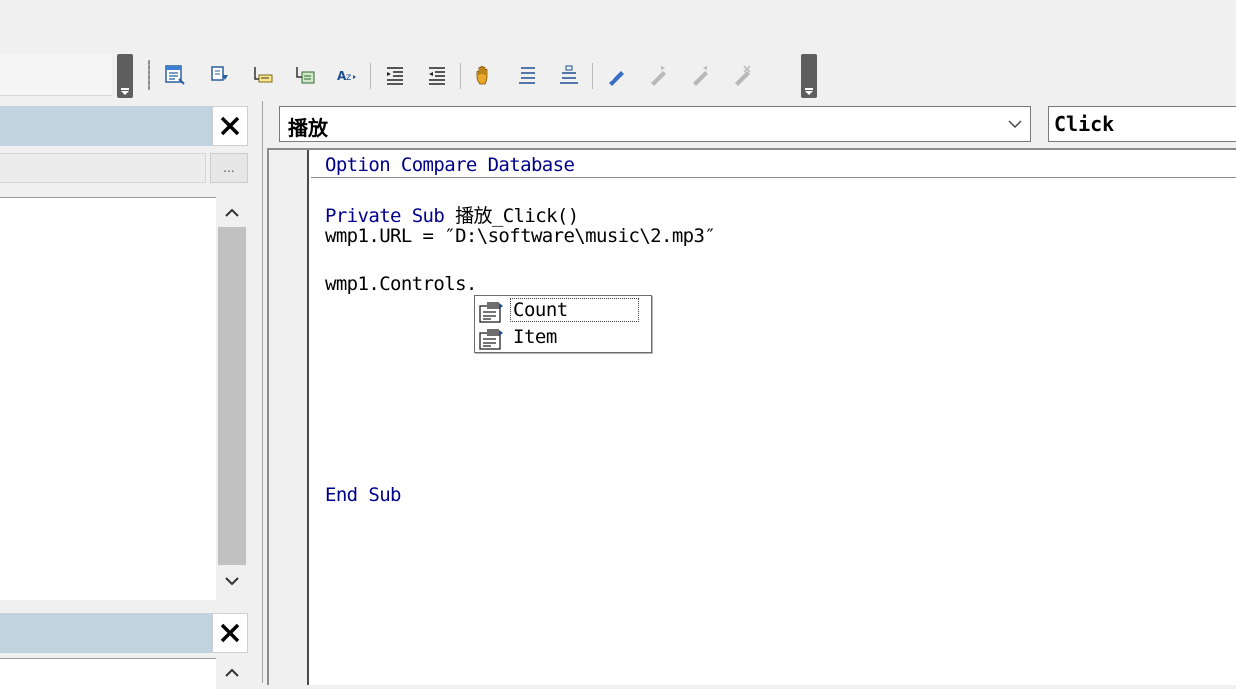  I want to click on code-line: Option Compare Database, so click(450, 165).